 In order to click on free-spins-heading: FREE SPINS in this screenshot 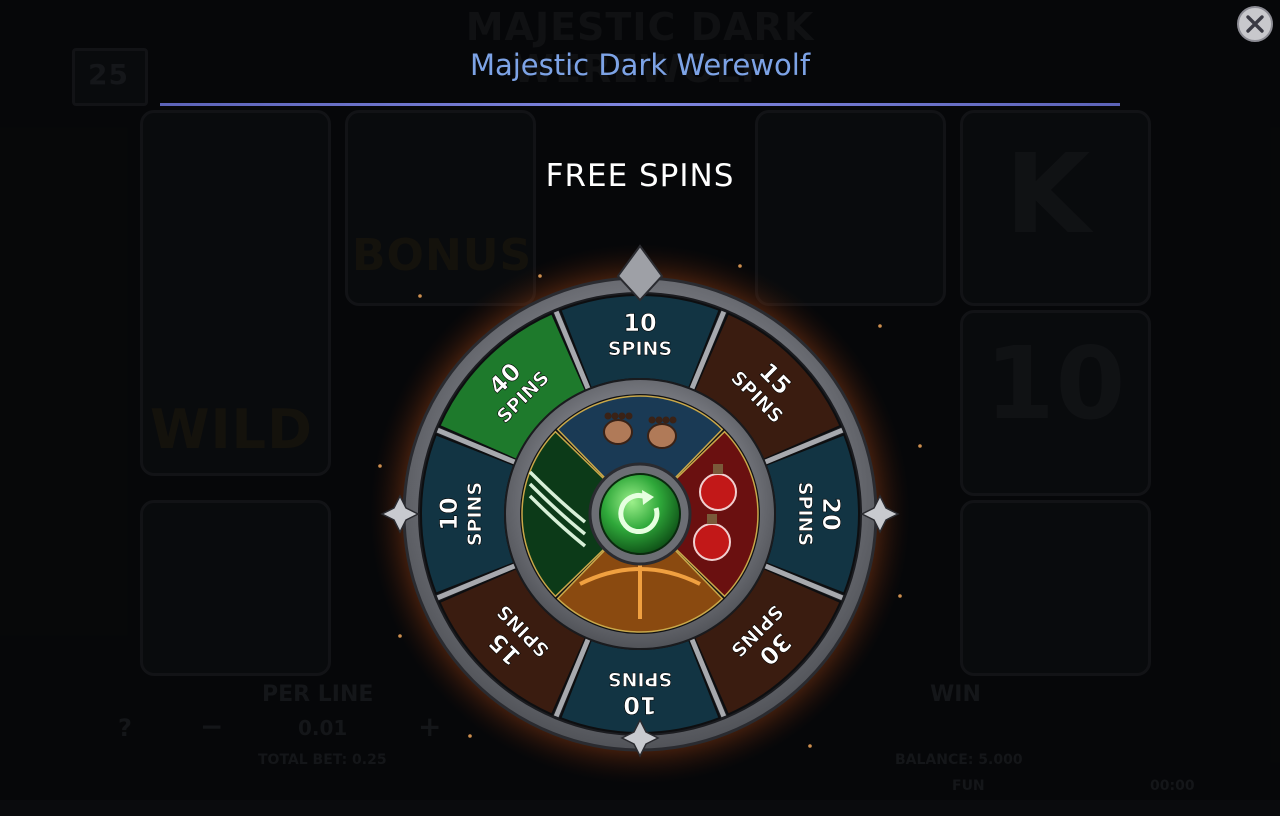, I will do `click(640, 176)`.